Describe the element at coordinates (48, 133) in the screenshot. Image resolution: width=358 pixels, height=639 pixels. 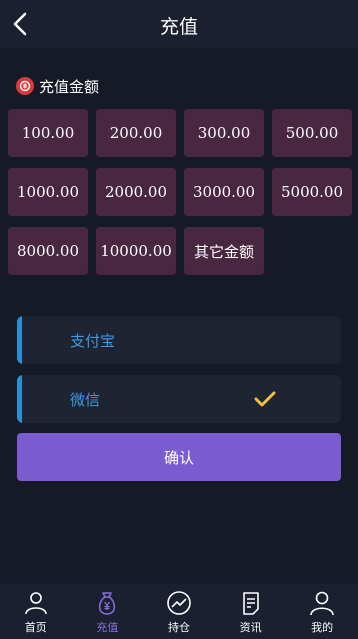
I see `amount-option: 100.00` at that location.